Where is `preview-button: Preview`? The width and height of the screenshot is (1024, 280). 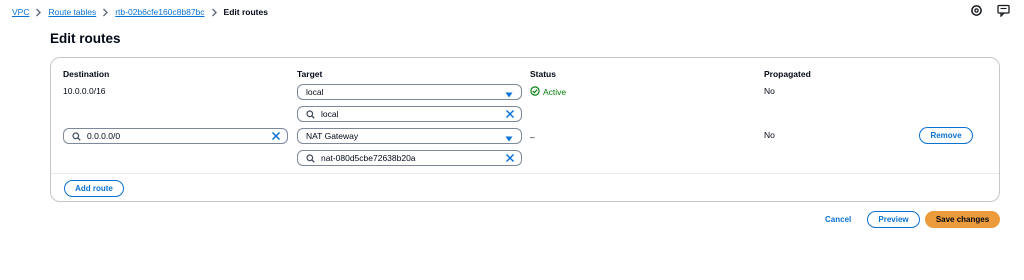
preview-button: Preview is located at coordinates (893, 219).